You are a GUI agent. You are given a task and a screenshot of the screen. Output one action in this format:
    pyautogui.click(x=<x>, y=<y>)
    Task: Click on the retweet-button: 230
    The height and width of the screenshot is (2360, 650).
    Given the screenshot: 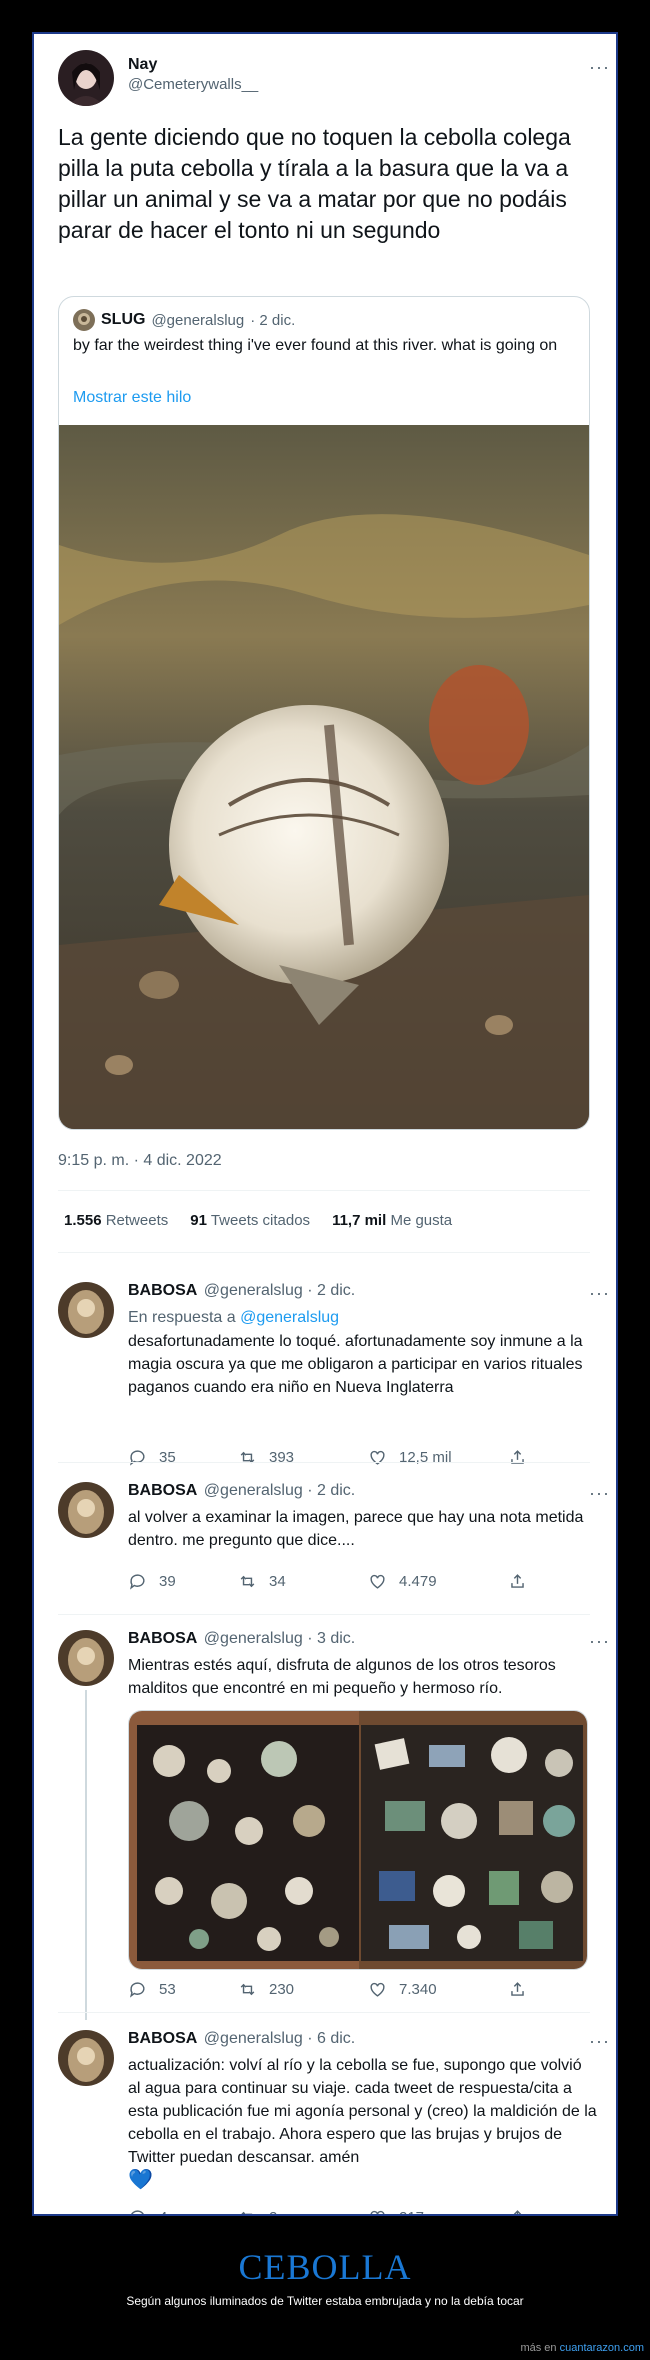 What is the action you would take?
    pyautogui.click(x=266, y=1989)
    